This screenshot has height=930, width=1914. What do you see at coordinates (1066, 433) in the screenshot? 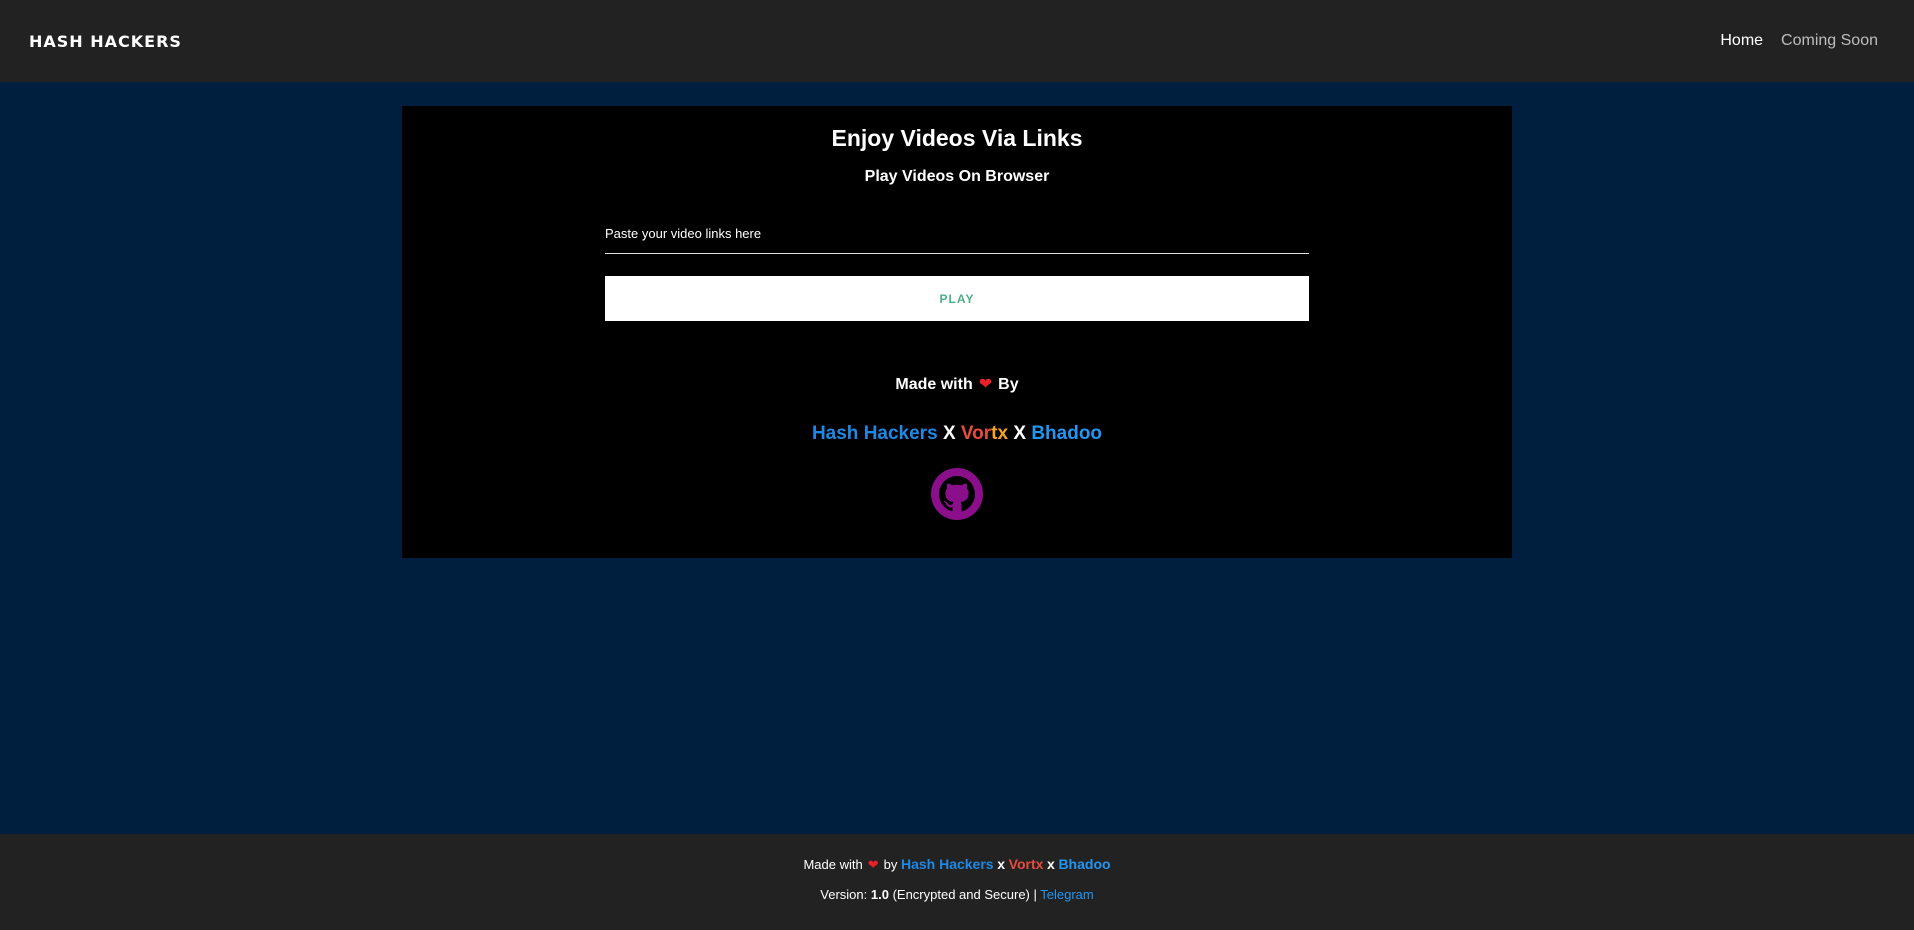
I see `credit-bhadoo: Bhadoo` at bounding box center [1066, 433].